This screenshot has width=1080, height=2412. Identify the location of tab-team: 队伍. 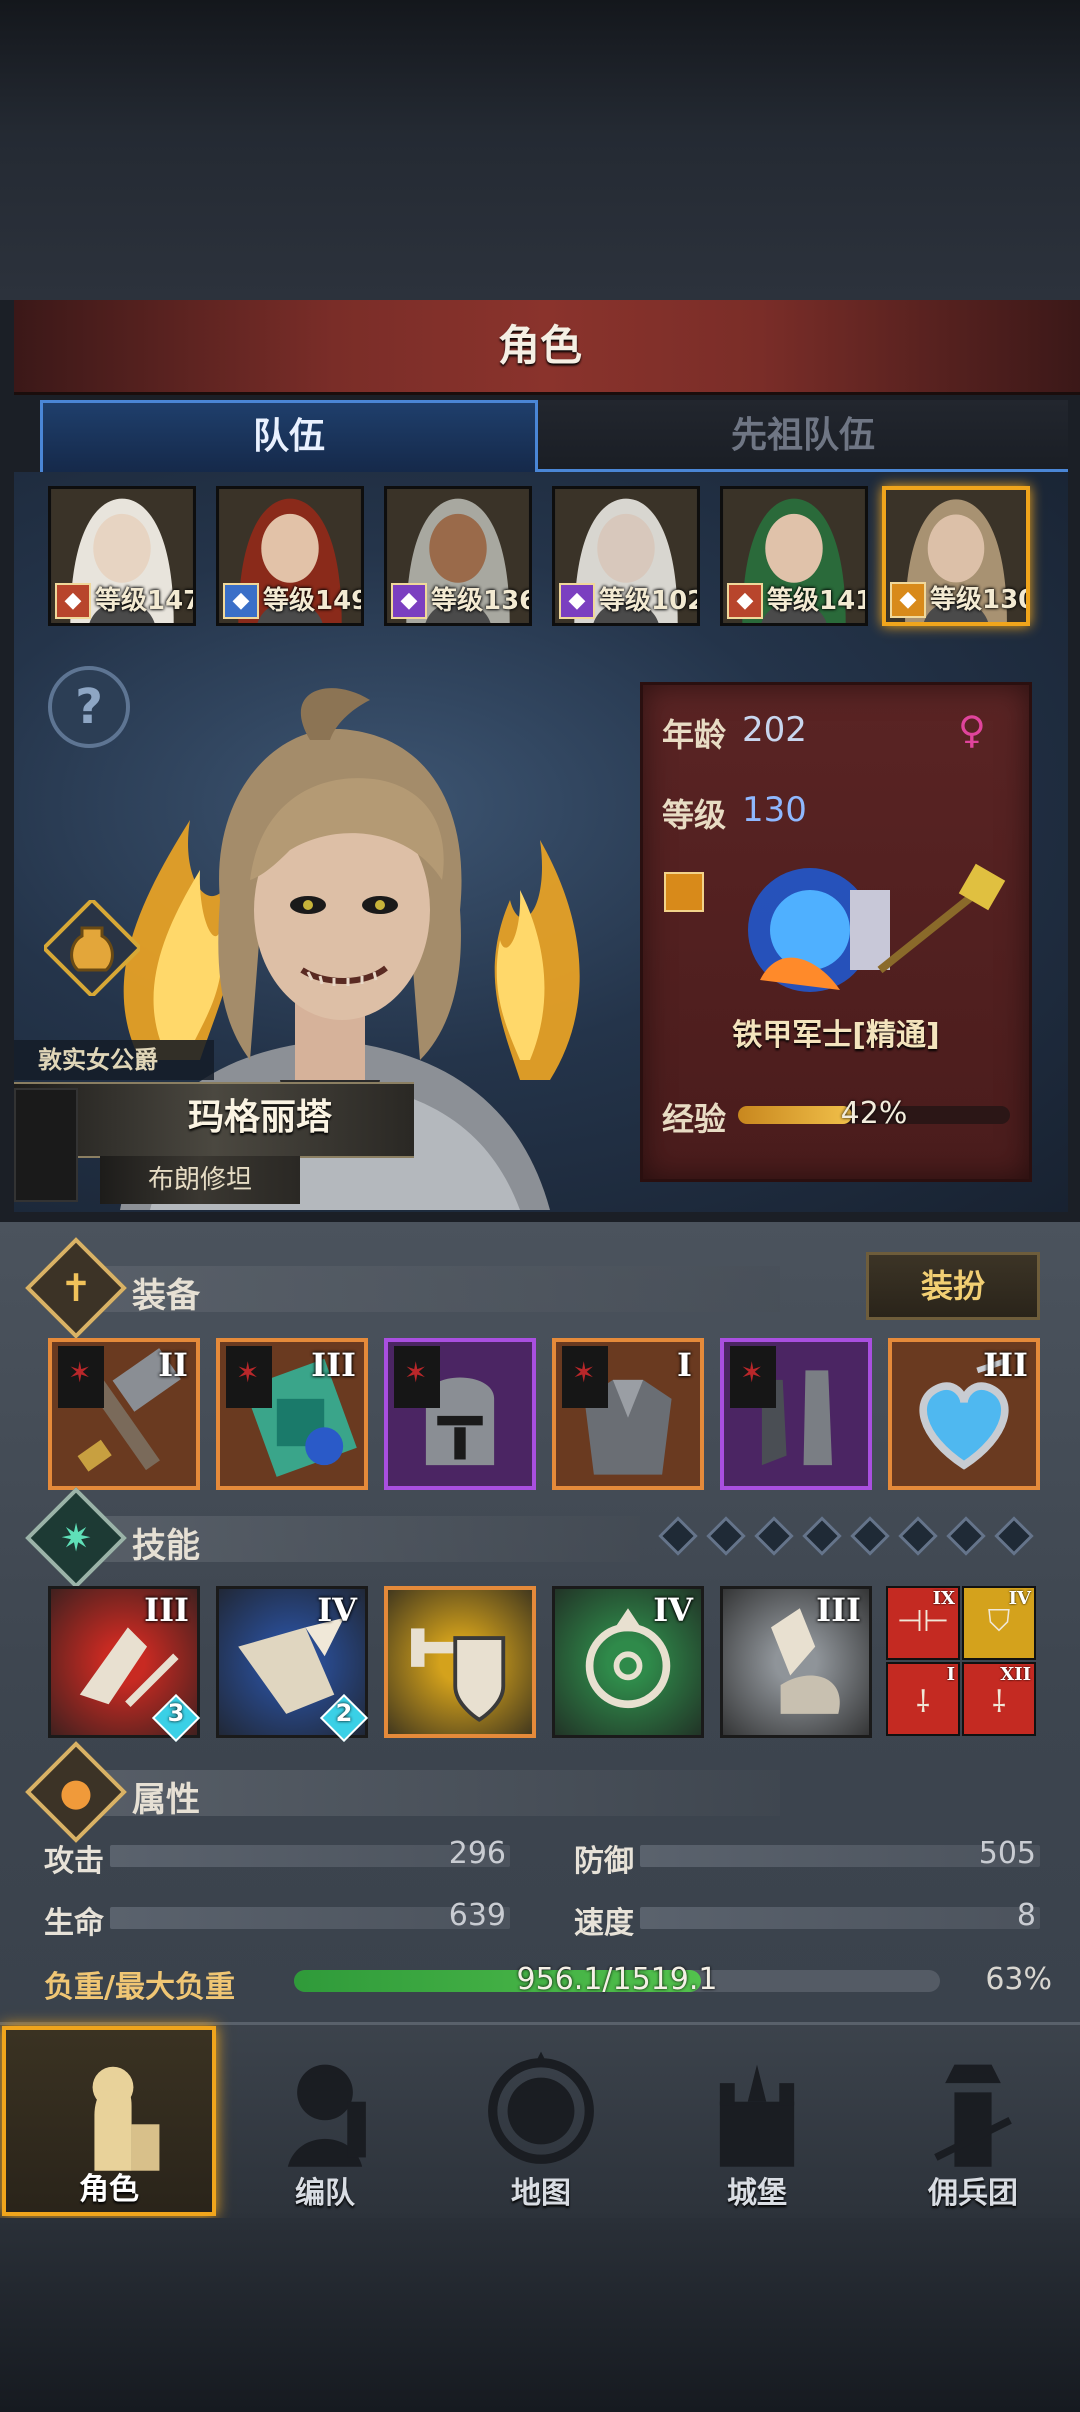
(289, 436).